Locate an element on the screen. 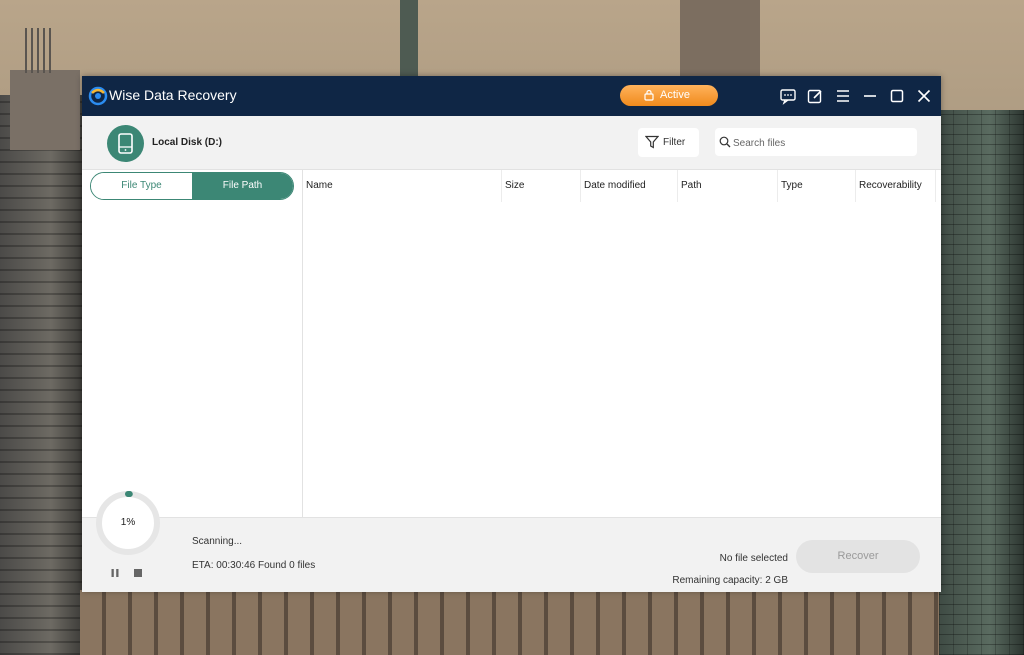  filter-label: Filter is located at coordinates (674, 142).